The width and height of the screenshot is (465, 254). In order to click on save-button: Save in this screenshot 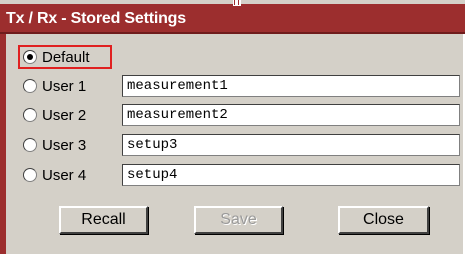, I will do `click(238, 220)`.